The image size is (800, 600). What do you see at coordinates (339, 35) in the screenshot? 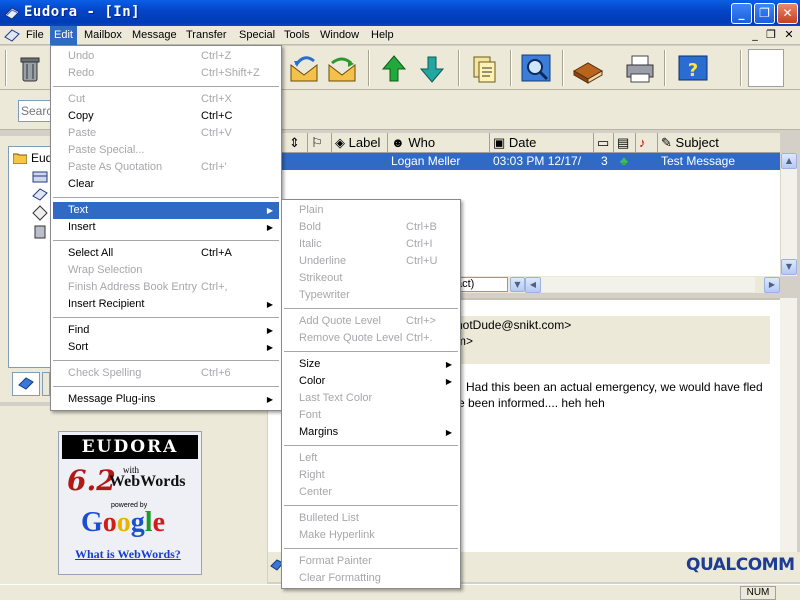
I see `menu-window: Window` at bounding box center [339, 35].